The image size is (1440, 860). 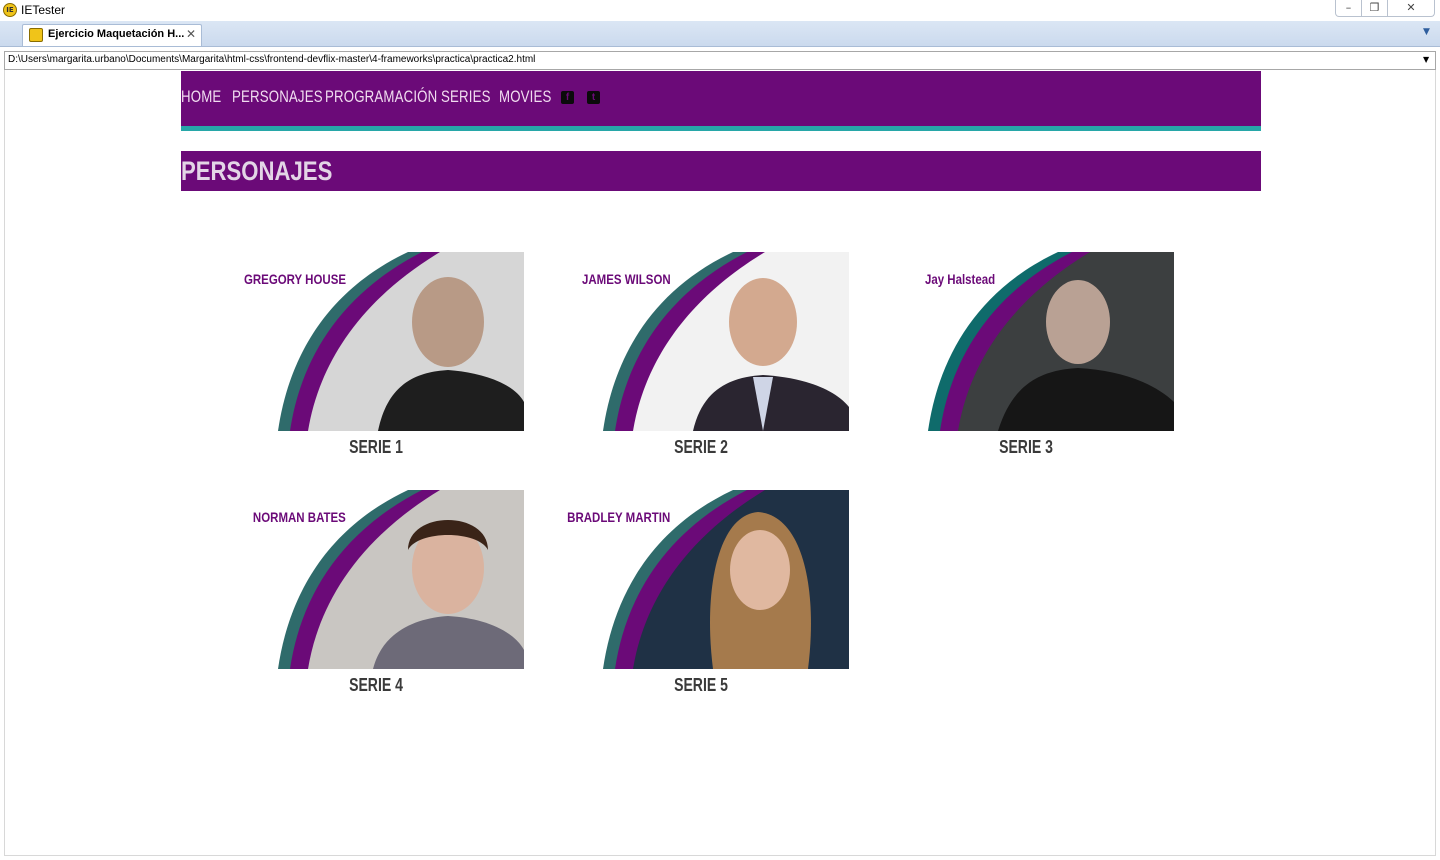 What do you see at coordinates (257, 171) in the screenshot?
I see `section-title: PERSONAJES` at bounding box center [257, 171].